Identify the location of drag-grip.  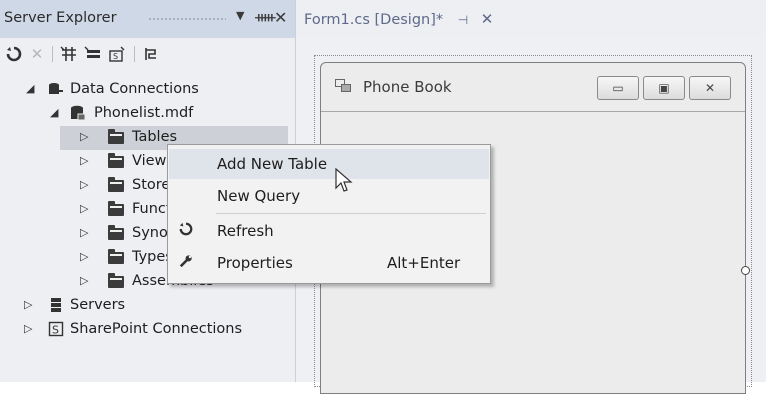
(187, 19).